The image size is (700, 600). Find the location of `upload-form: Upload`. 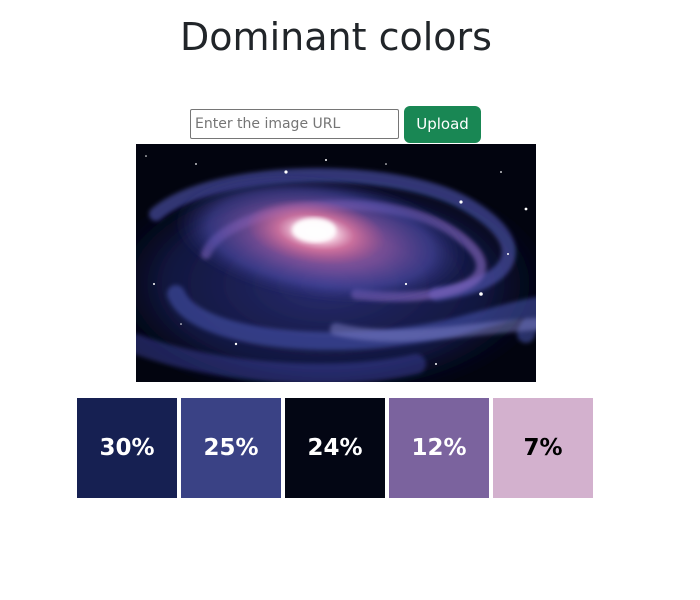

upload-form: Upload is located at coordinates (335, 124).